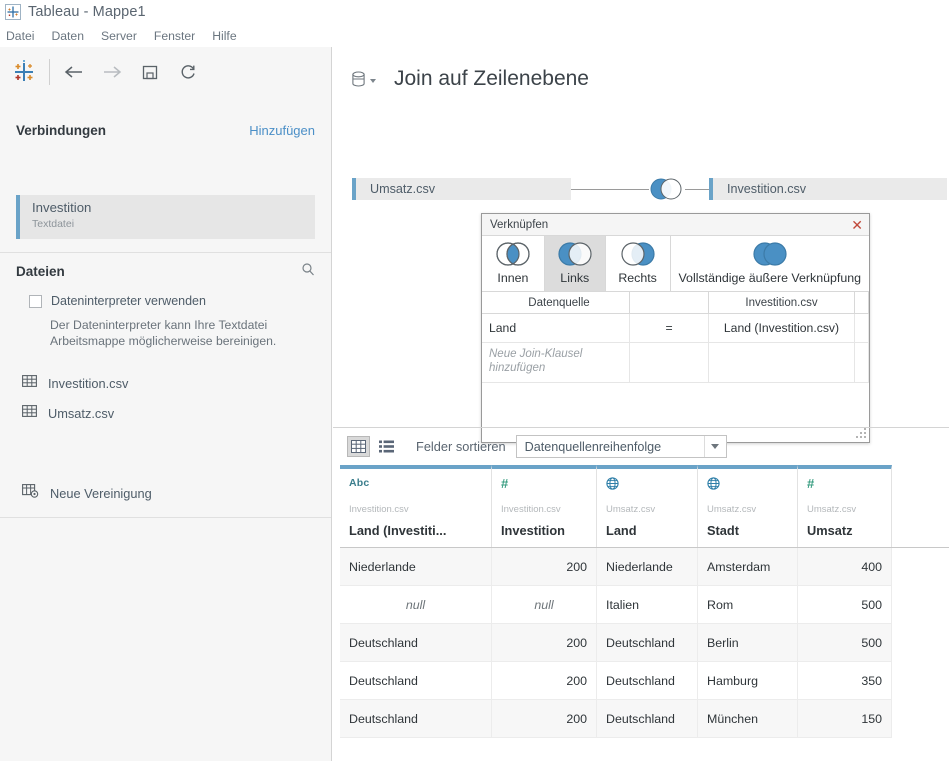 The height and width of the screenshot is (761, 949). What do you see at coordinates (67, 36) in the screenshot?
I see `menu-daten: Daten` at bounding box center [67, 36].